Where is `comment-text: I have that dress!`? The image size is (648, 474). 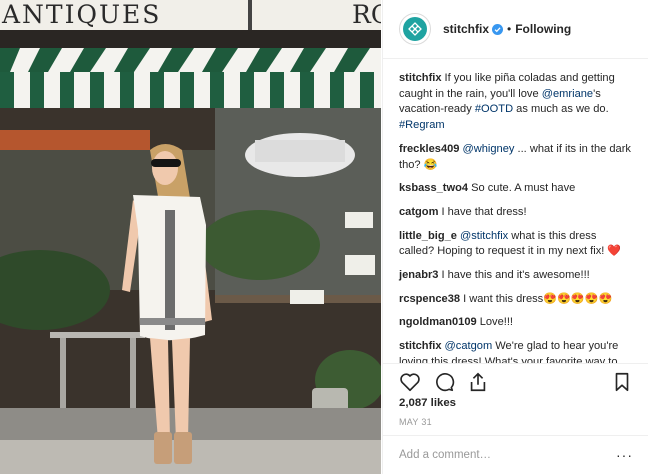
comment-text: I have that dress! is located at coordinates (484, 211).